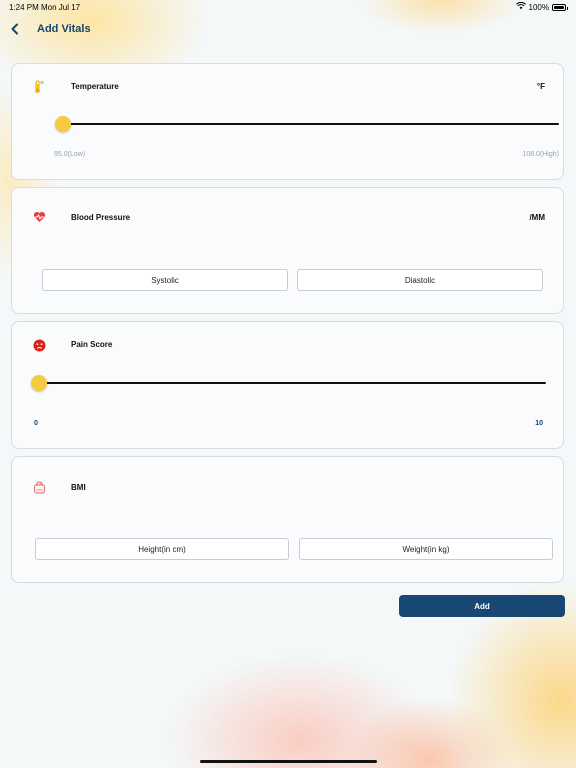 Image resolution: width=576 pixels, height=768 pixels. Describe the element at coordinates (165, 280) in the screenshot. I see `systolic-input` at that location.